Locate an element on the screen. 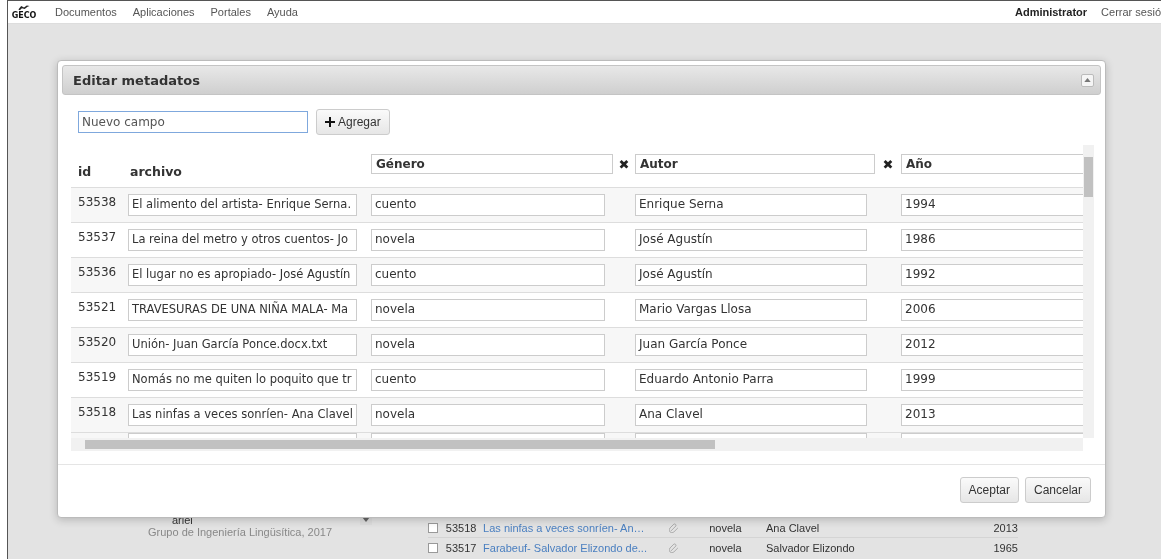 This screenshot has height=559, width=1161. accept-button: Aceptar is located at coordinates (989, 490).